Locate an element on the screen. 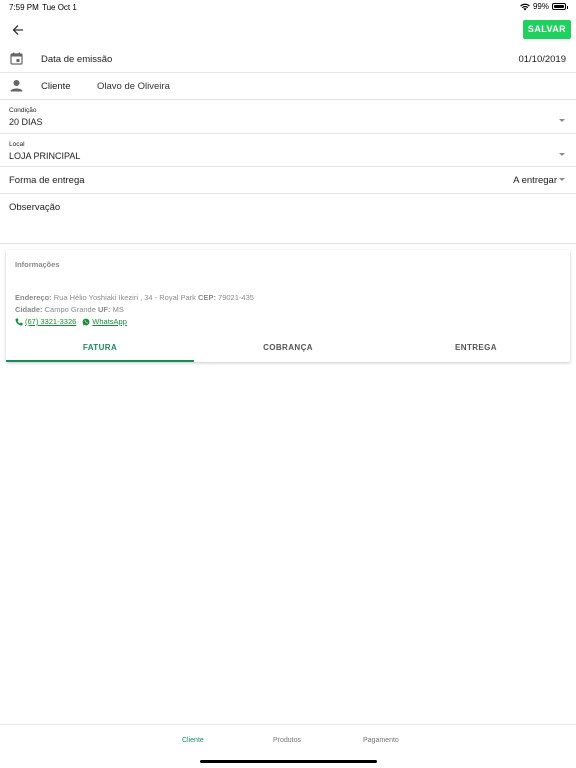 This screenshot has height=768, width=576. observacao-label: Observação is located at coordinates (35, 207).